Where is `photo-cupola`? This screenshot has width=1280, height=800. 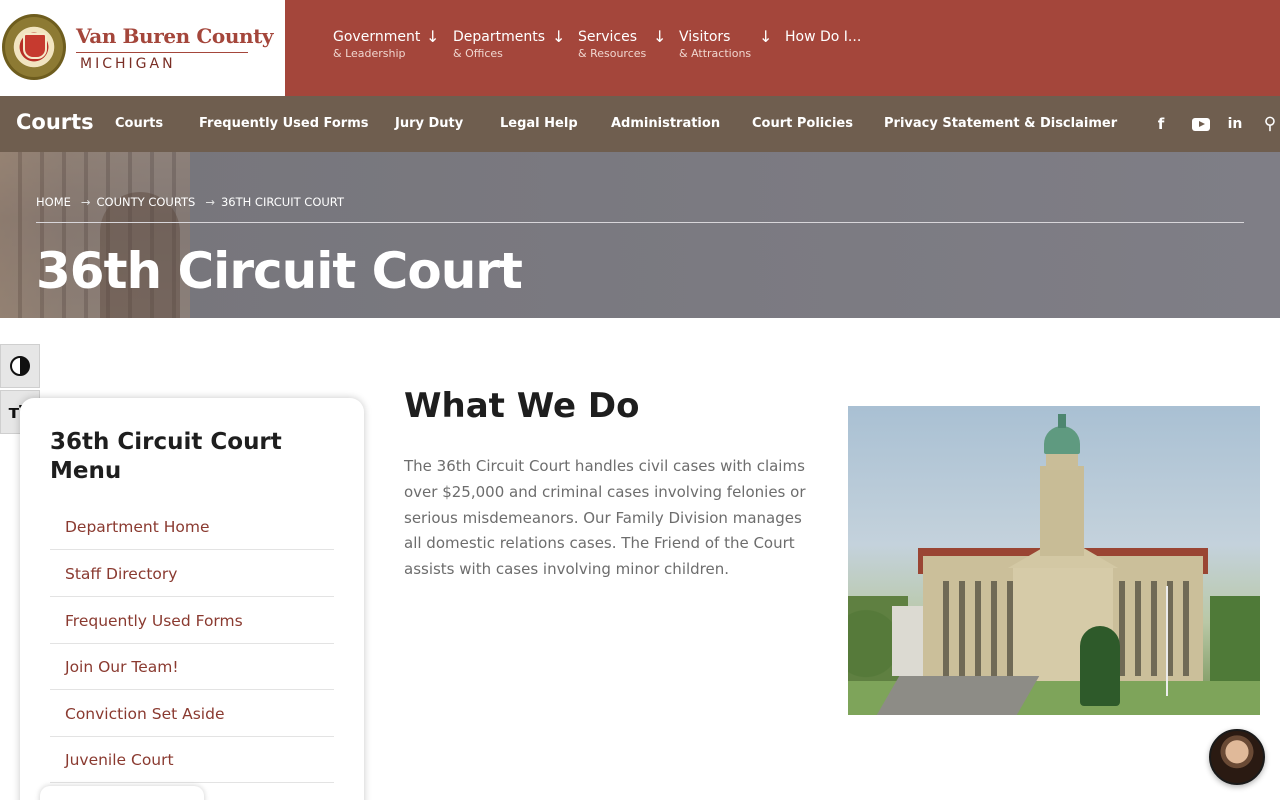
photo-cupola is located at coordinates (1062, 421).